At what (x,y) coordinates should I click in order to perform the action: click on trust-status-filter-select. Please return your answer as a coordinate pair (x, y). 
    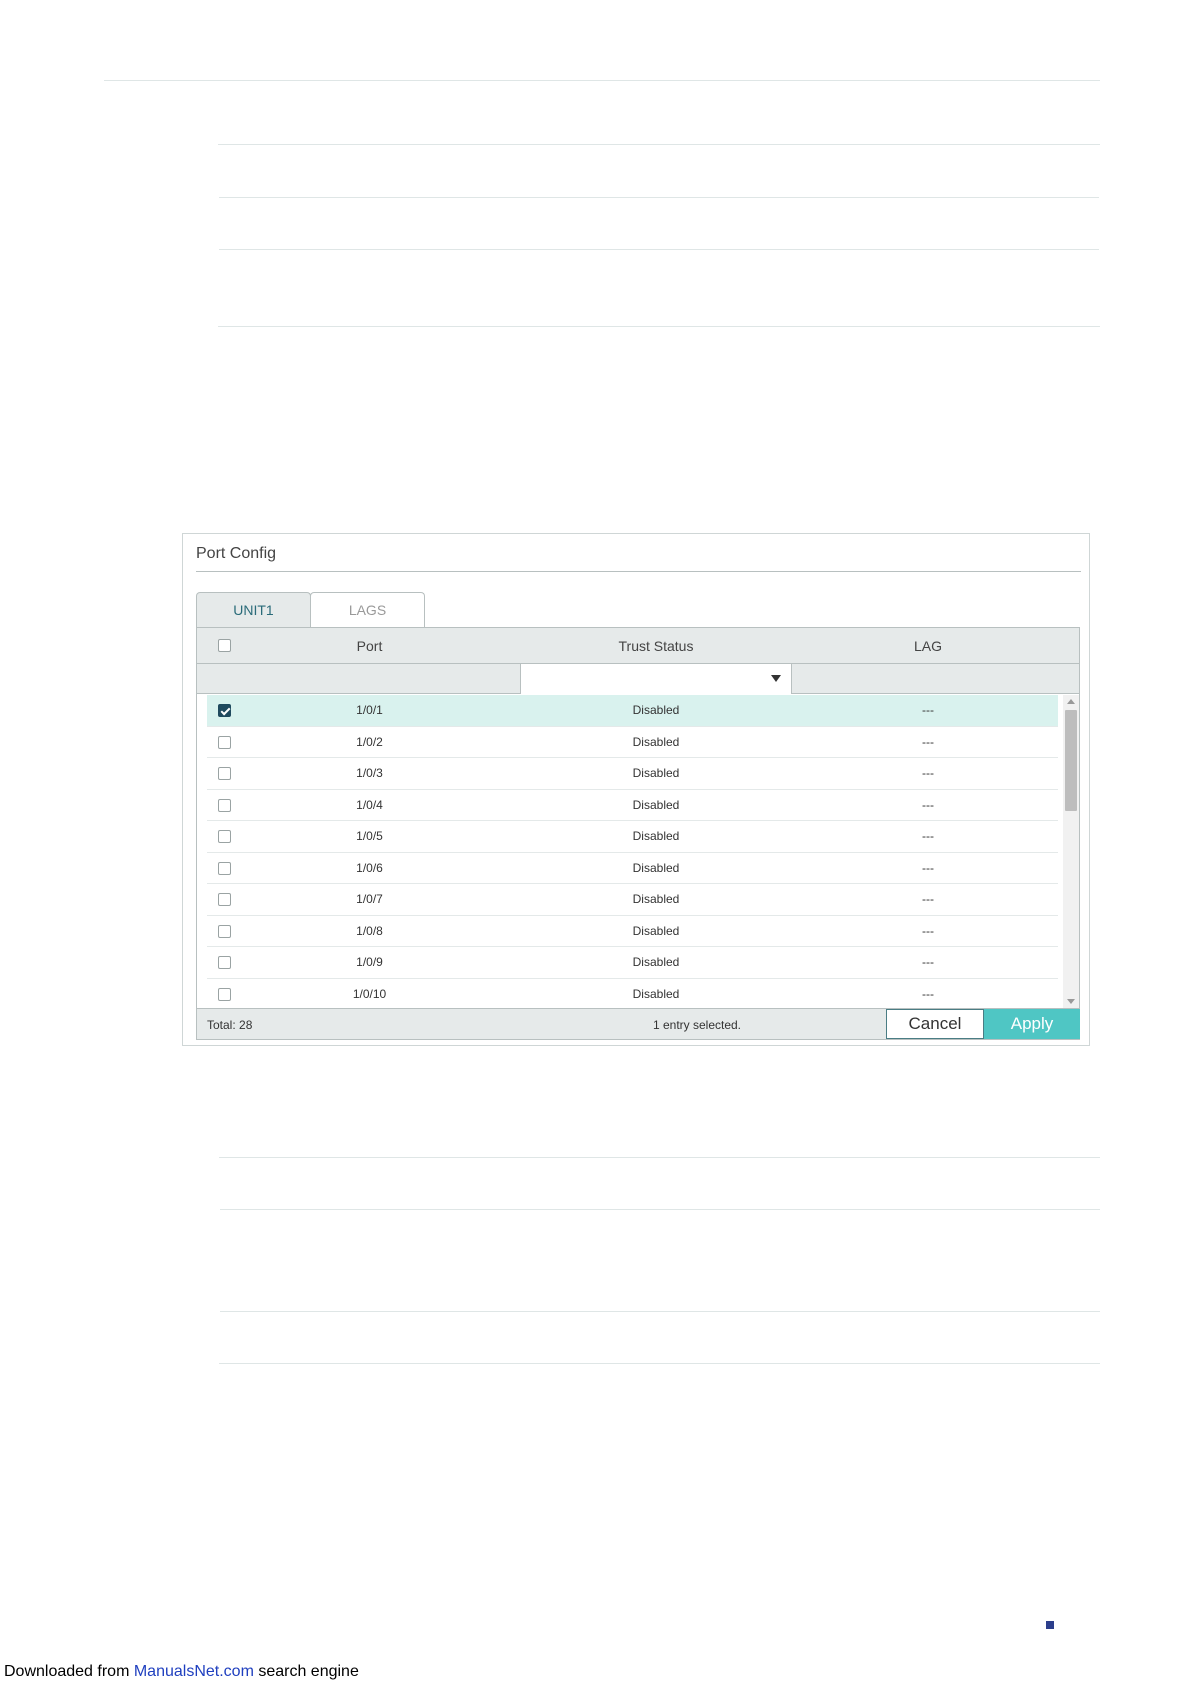
    Looking at the image, I should click on (656, 679).